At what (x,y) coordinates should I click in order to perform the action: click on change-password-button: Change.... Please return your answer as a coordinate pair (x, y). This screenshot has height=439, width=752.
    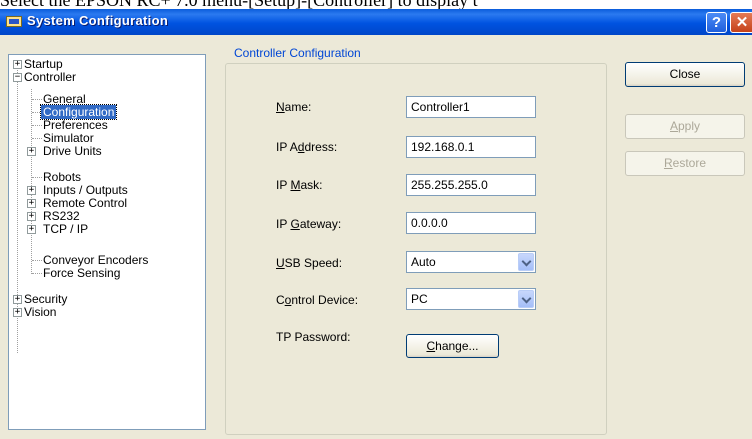
    Looking at the image, I should click on (452, 346).